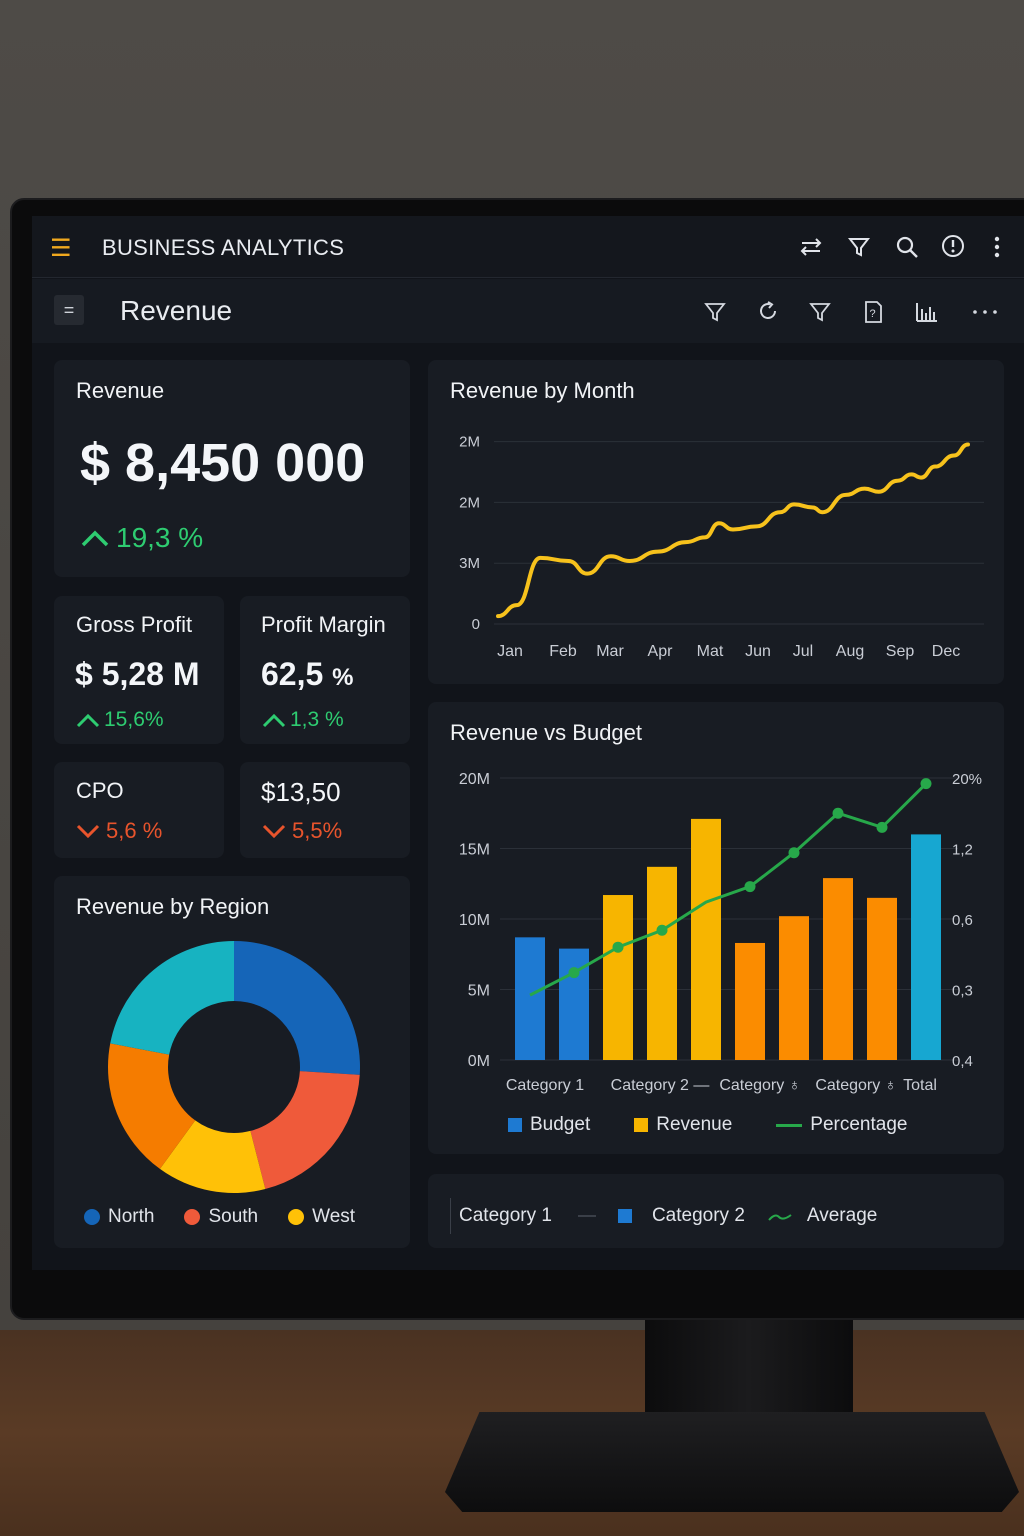 The image size is (1024, 1536). I want to click on refresh-icon, so click(768, 311).